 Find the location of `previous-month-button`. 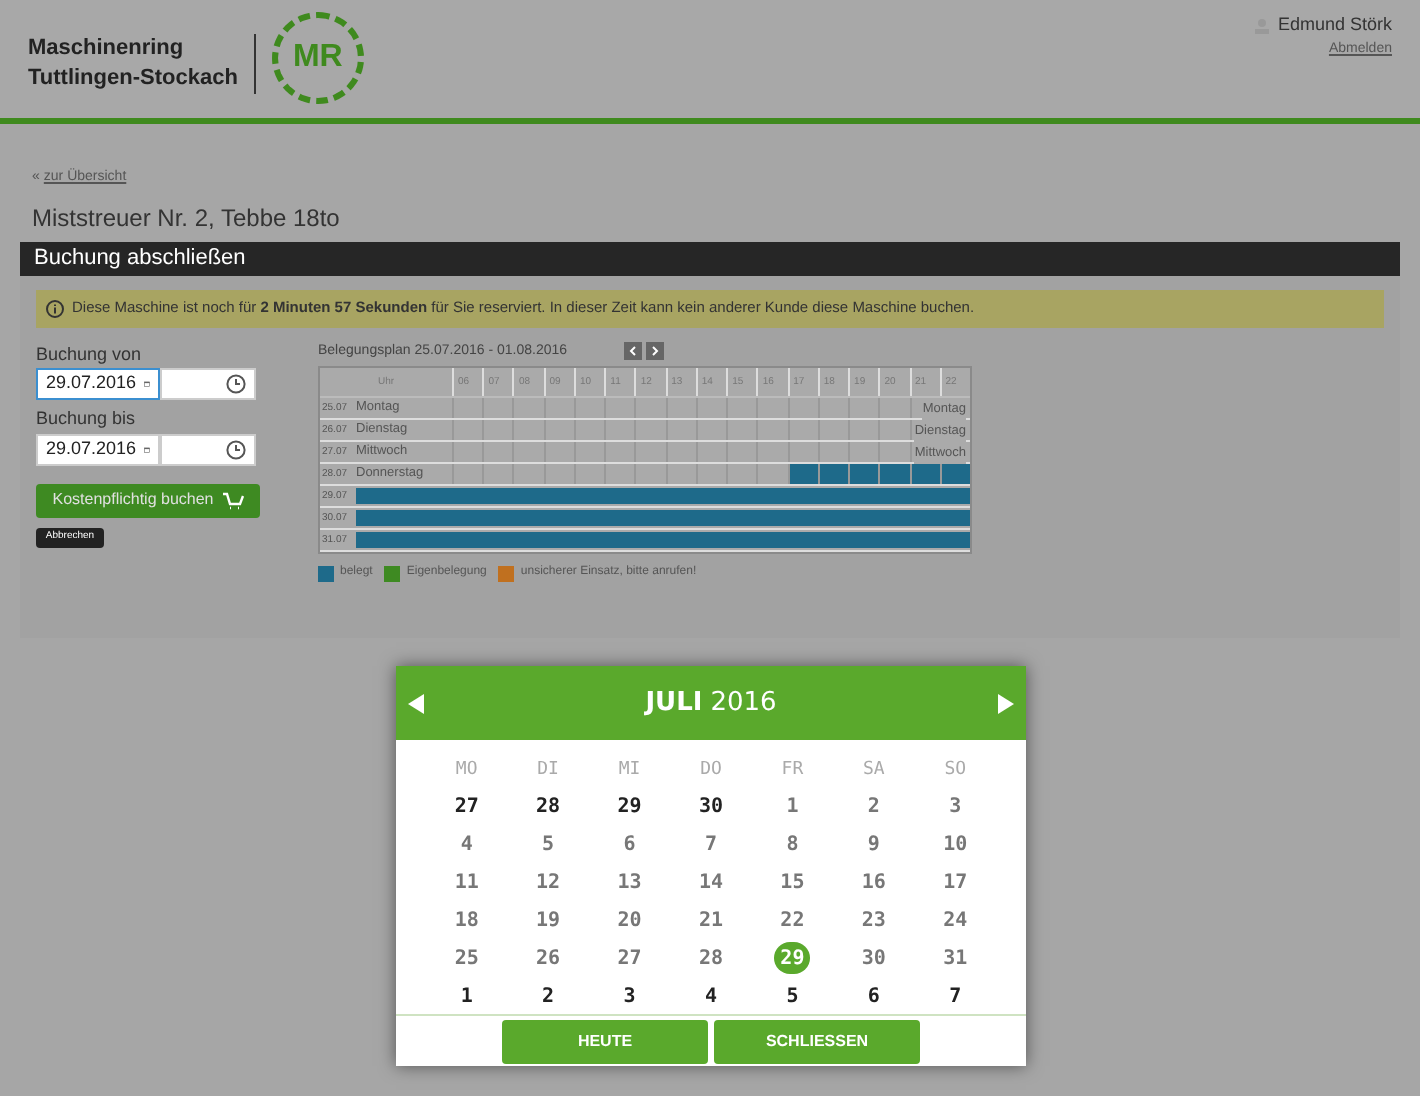

previous-month-button is located at coordinates (418, 703).